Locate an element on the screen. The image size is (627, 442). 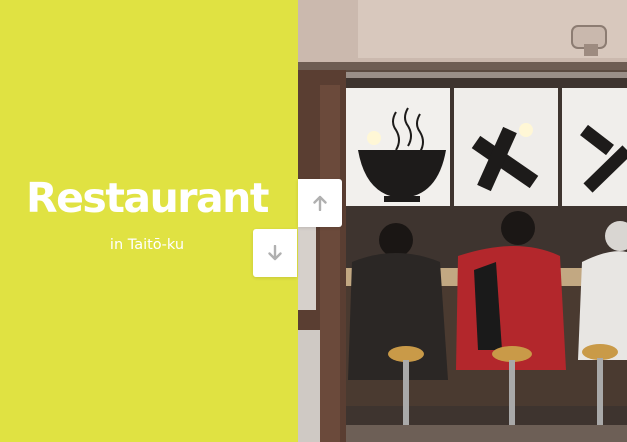
arrow-down-icon is located at coordinates (275, 253).